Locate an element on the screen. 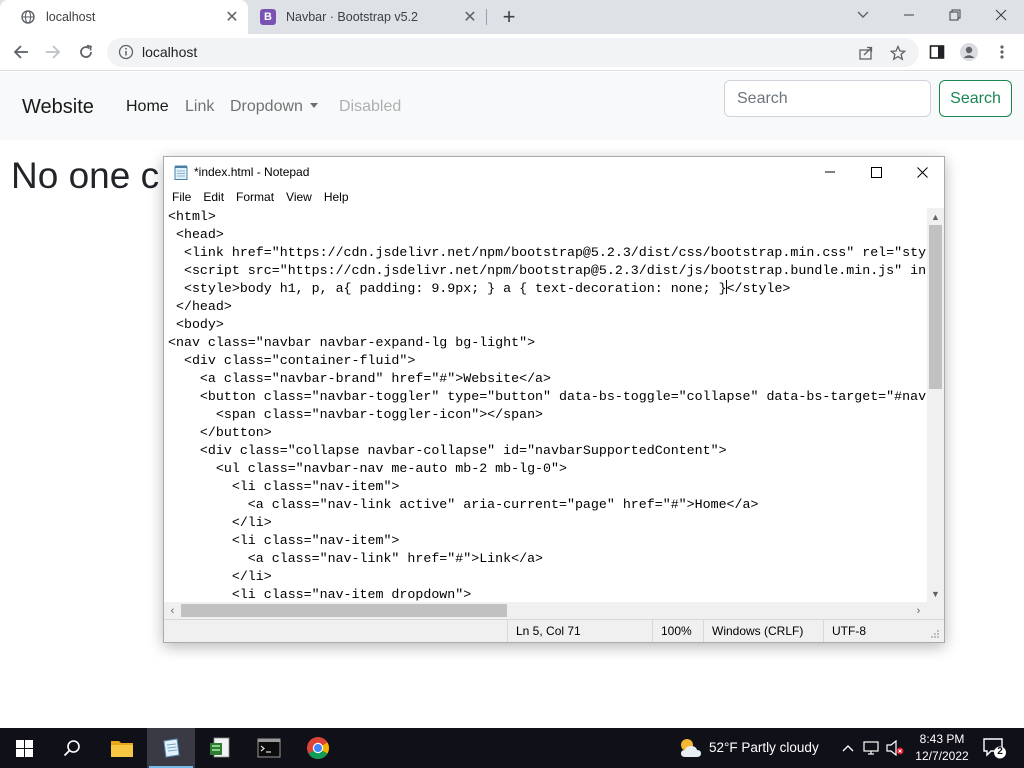  search-input is located at coordinates (827, 98).